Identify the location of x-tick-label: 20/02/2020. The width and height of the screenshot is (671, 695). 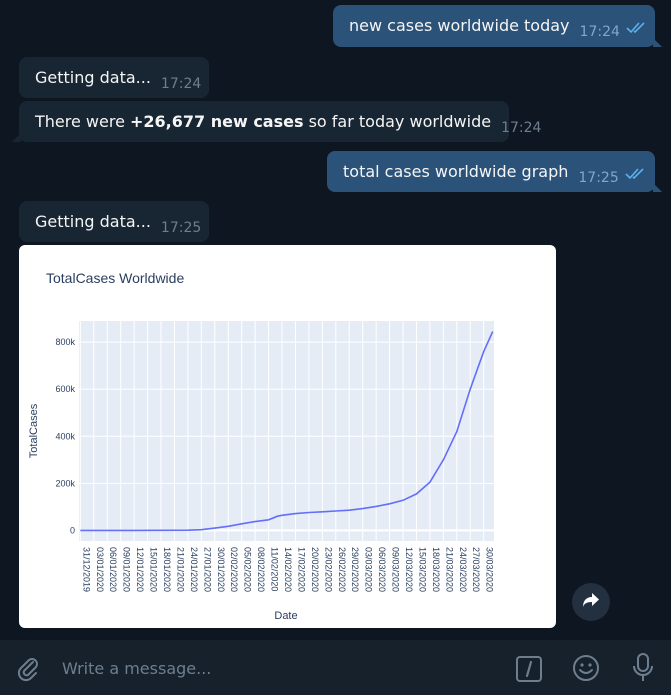
(315, 569).